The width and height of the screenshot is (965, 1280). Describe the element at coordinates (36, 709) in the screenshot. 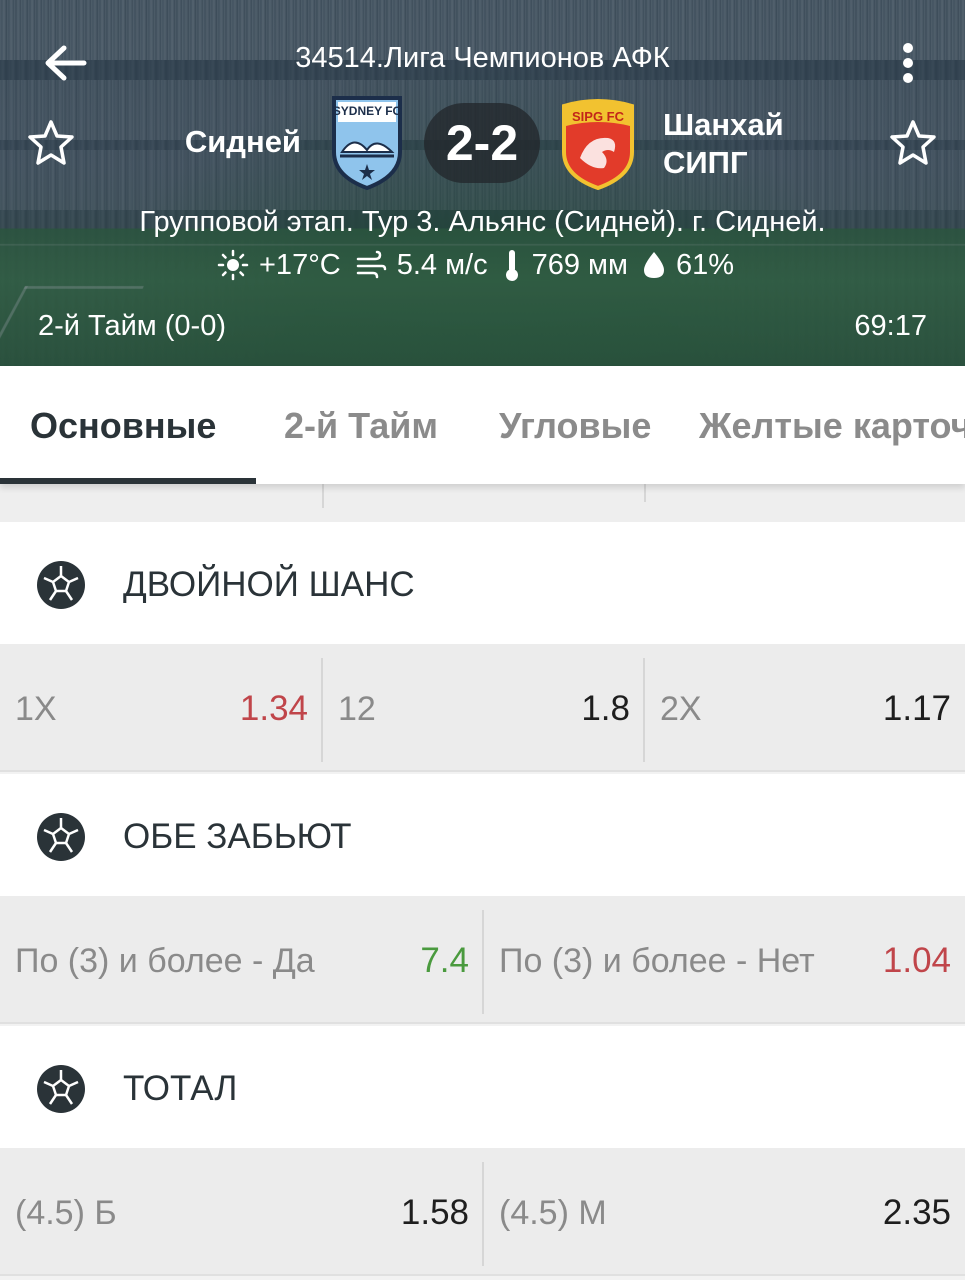

I see `outcome-label: 1X` at that location.